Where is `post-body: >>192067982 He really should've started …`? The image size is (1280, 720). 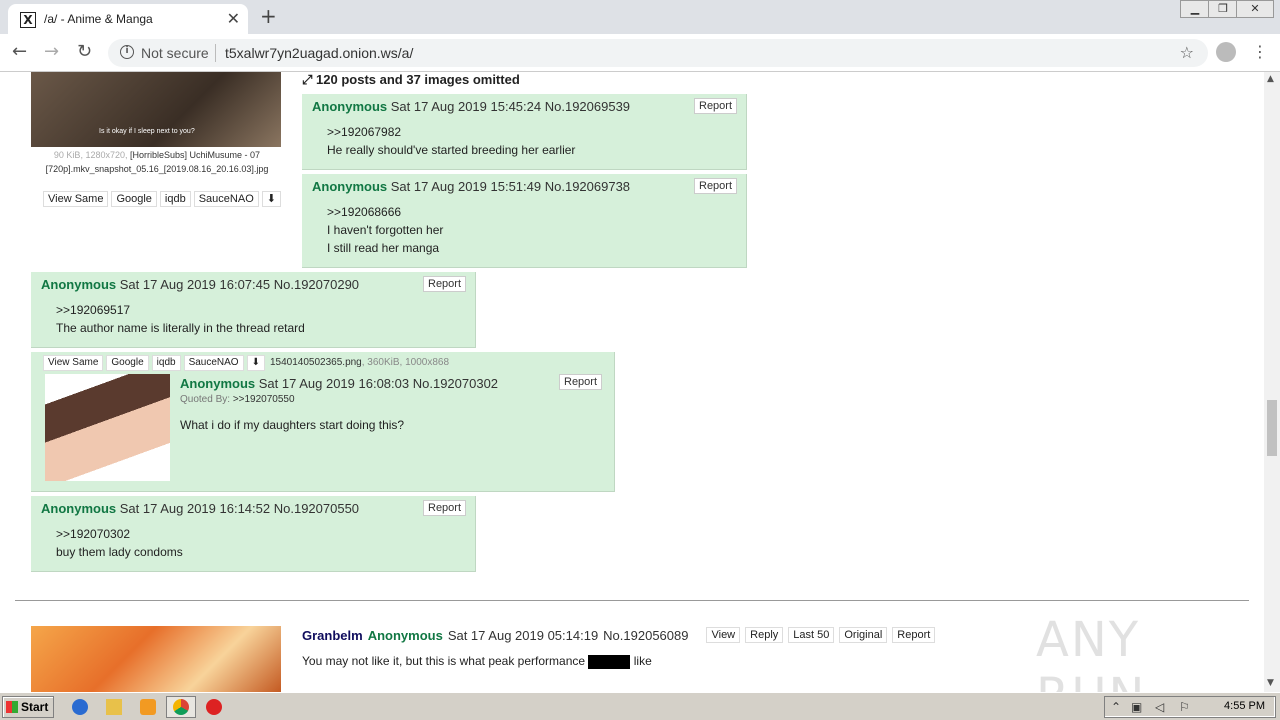 post-body: >>192067982 He really should've started … is located at coordinates (451, 141).